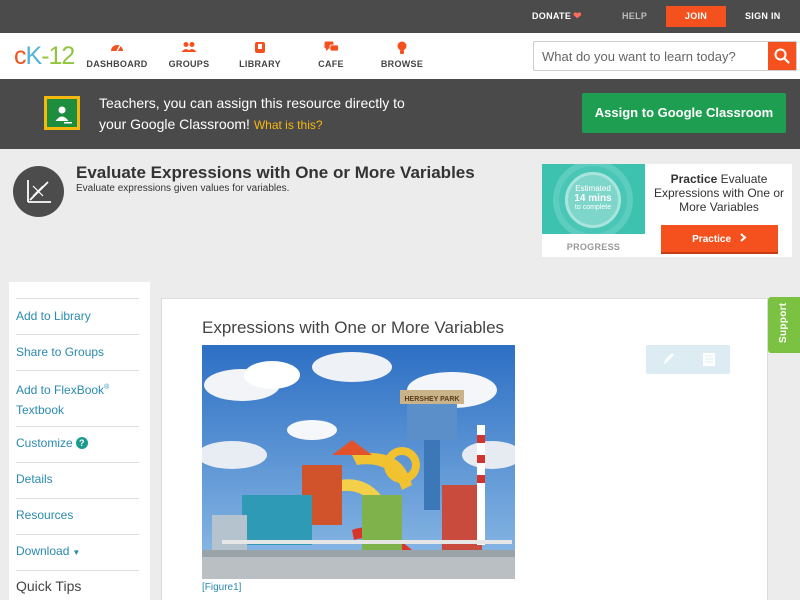 The width and height of the screenshot is (800, 600). Describe the element at coordinates (684, 113) in the screenshot. I see `assign-google-classroom-button: Assign to Google Classroom` at that location.